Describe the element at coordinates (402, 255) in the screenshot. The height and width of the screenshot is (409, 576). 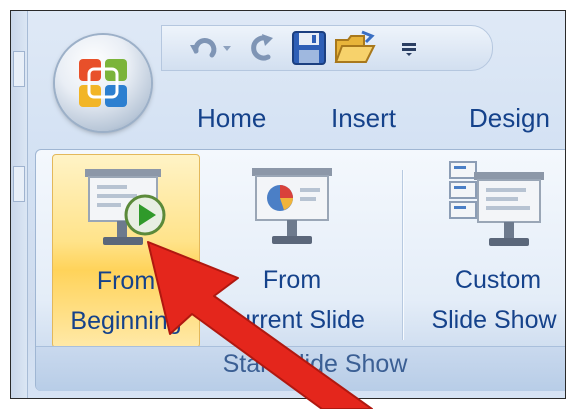
I see `ribbon-separator` at that location.